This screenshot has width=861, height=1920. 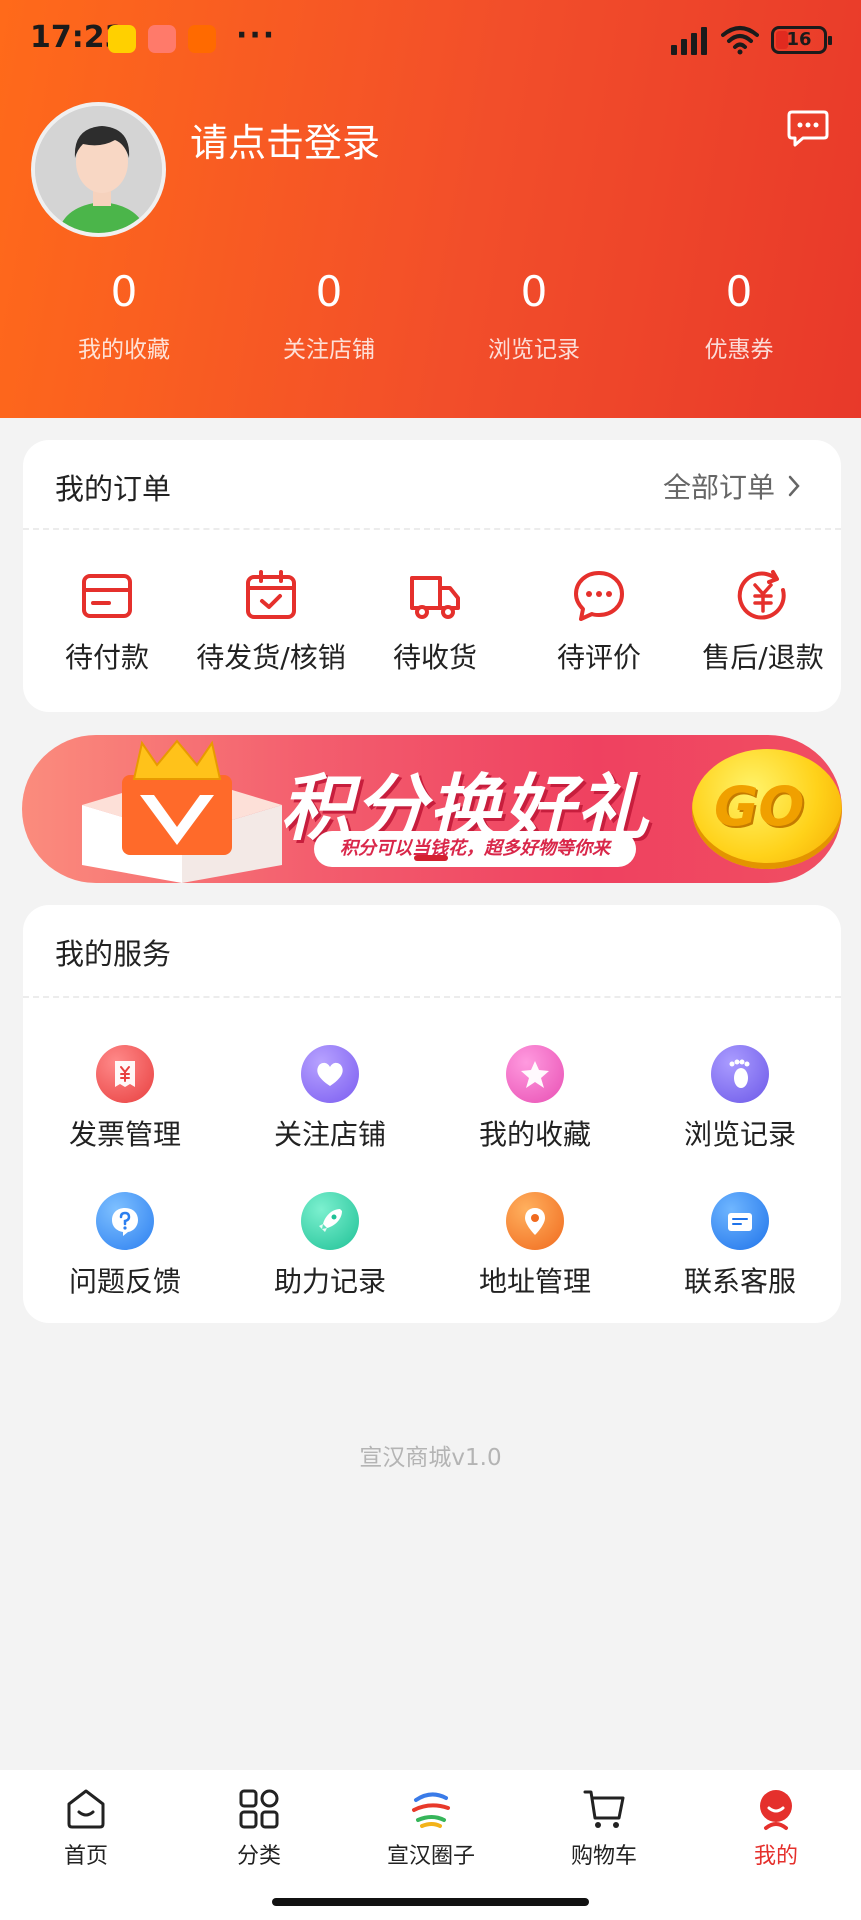 What do you see at coordinates (759, 806) in the screenshot?
I see `go-label: GO` at bounding box center [759, 806].